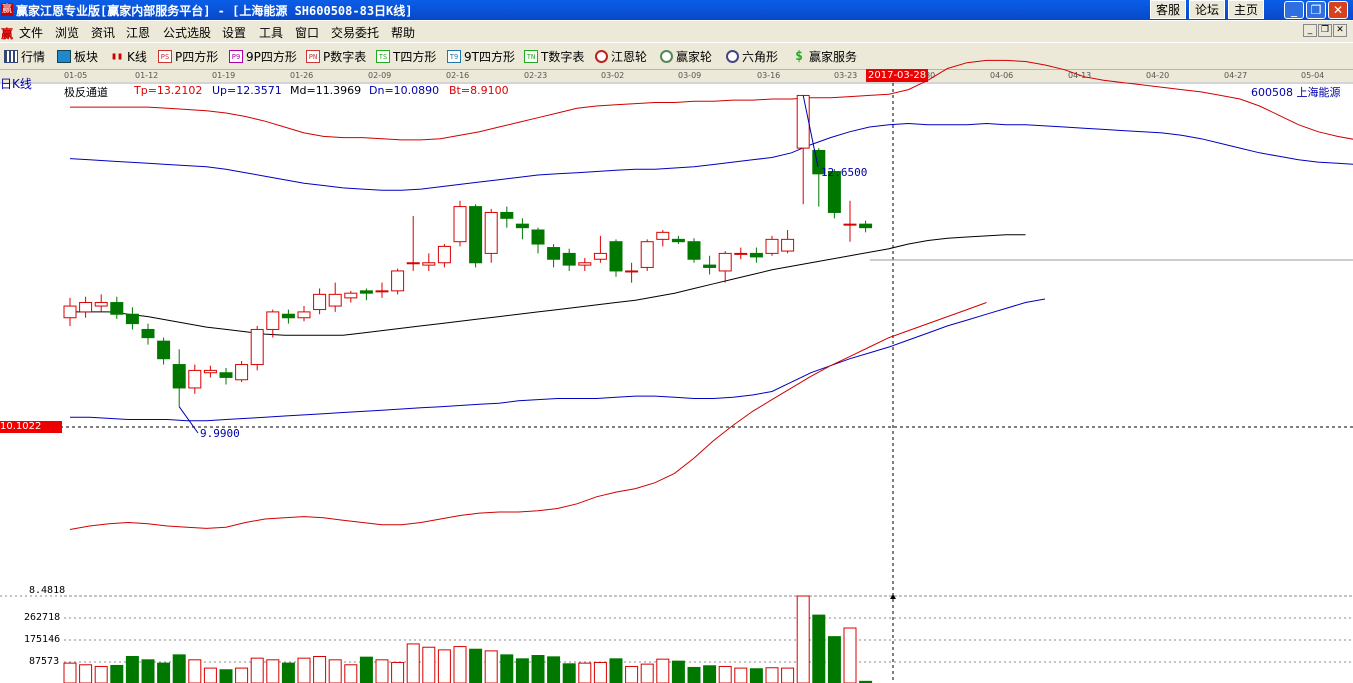  What do you see at coordinates (42, 617) in the screenshot?
I see `volume-axis-label: 262718` at bounding box center [42, 617].